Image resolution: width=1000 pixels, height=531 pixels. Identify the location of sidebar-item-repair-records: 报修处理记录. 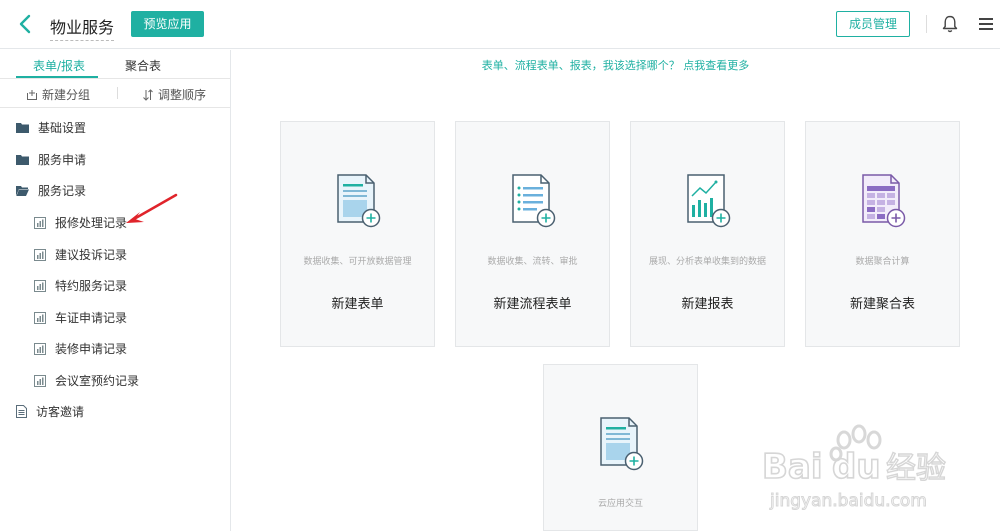
(80, 222).